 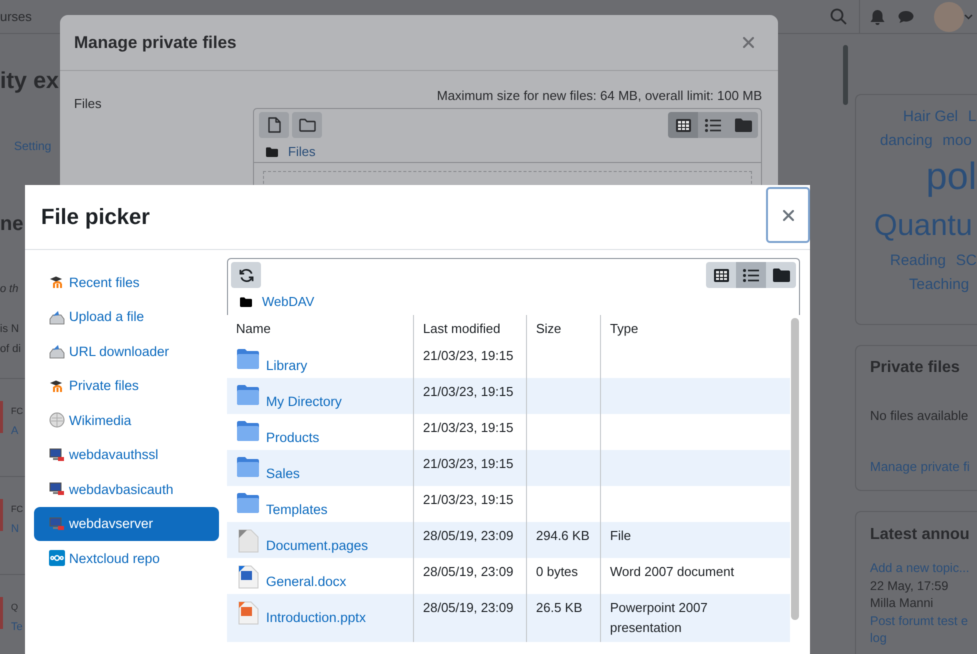 I want to click on breadcrumb-link: Files, so click(x=302, y=152).